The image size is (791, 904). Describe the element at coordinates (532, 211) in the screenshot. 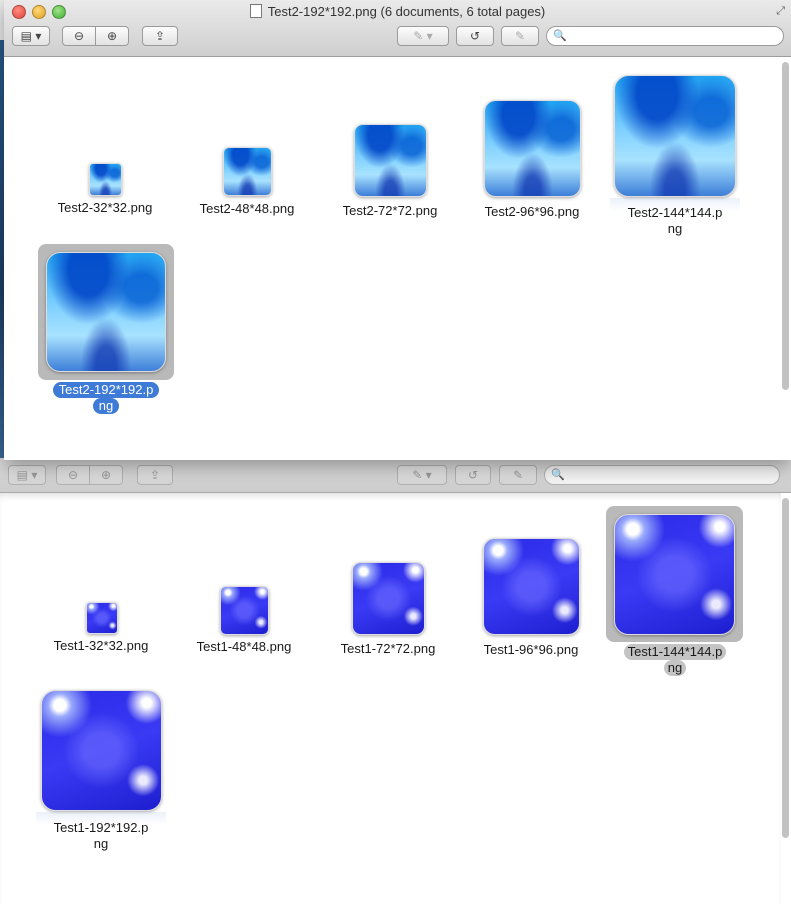

I see `document-label: Test2-96*96.png` at that location.